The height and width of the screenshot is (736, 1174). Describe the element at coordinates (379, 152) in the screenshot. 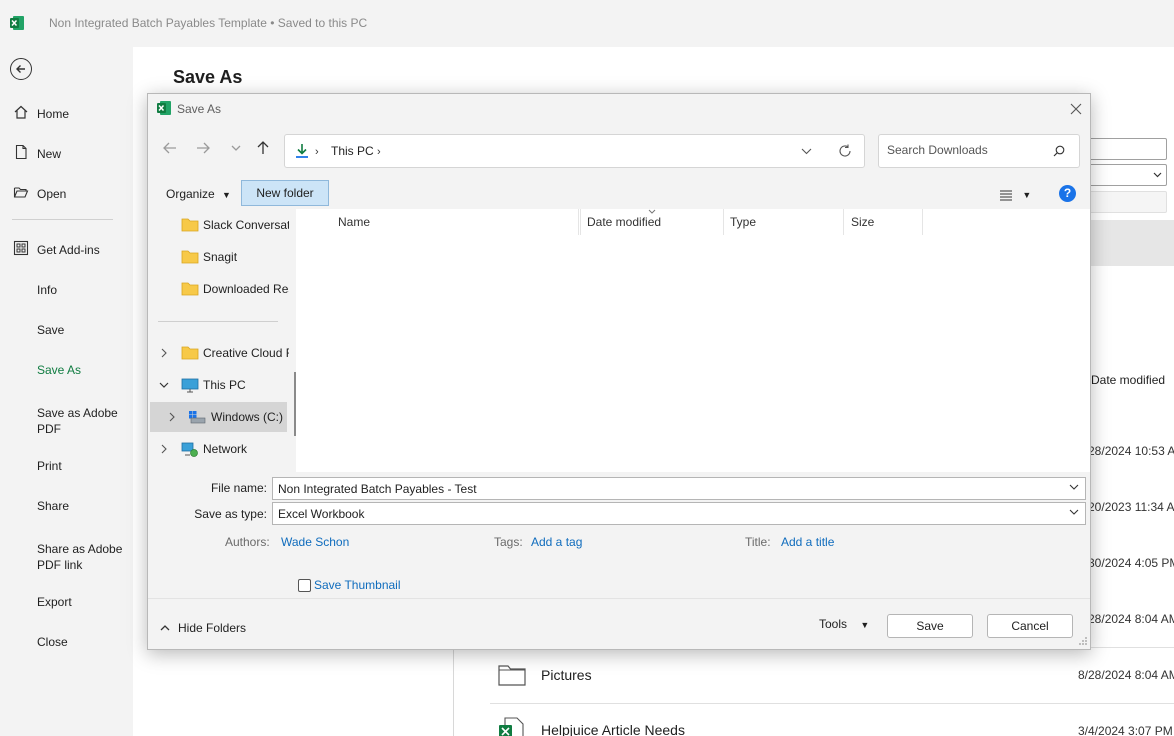

I see `chevron-right-icon: ›` at that location.